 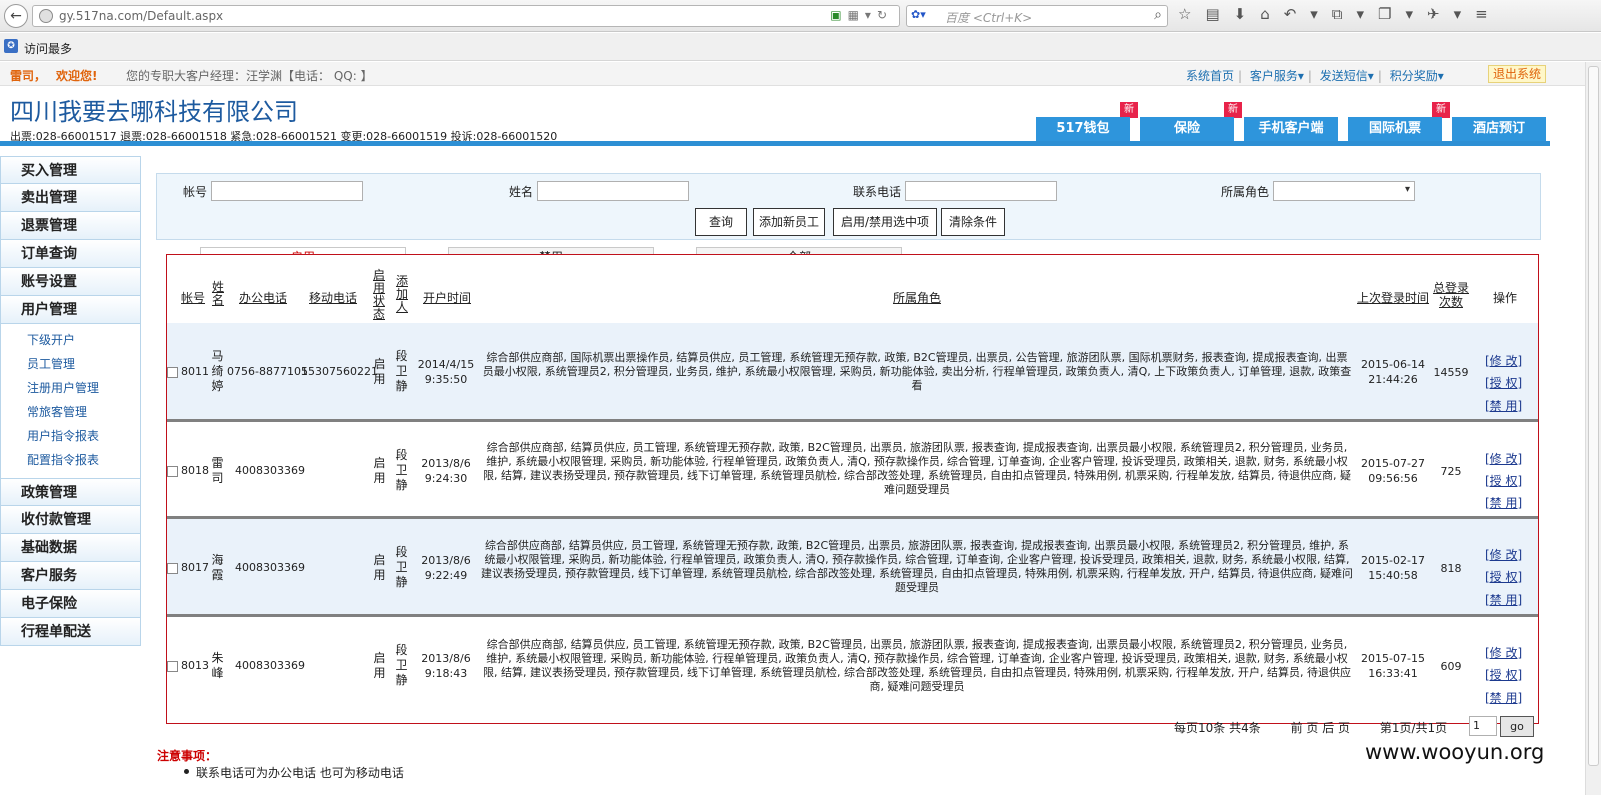 I want to click on tab-hotel: 酒店预订, so click(x=1499, y=129).